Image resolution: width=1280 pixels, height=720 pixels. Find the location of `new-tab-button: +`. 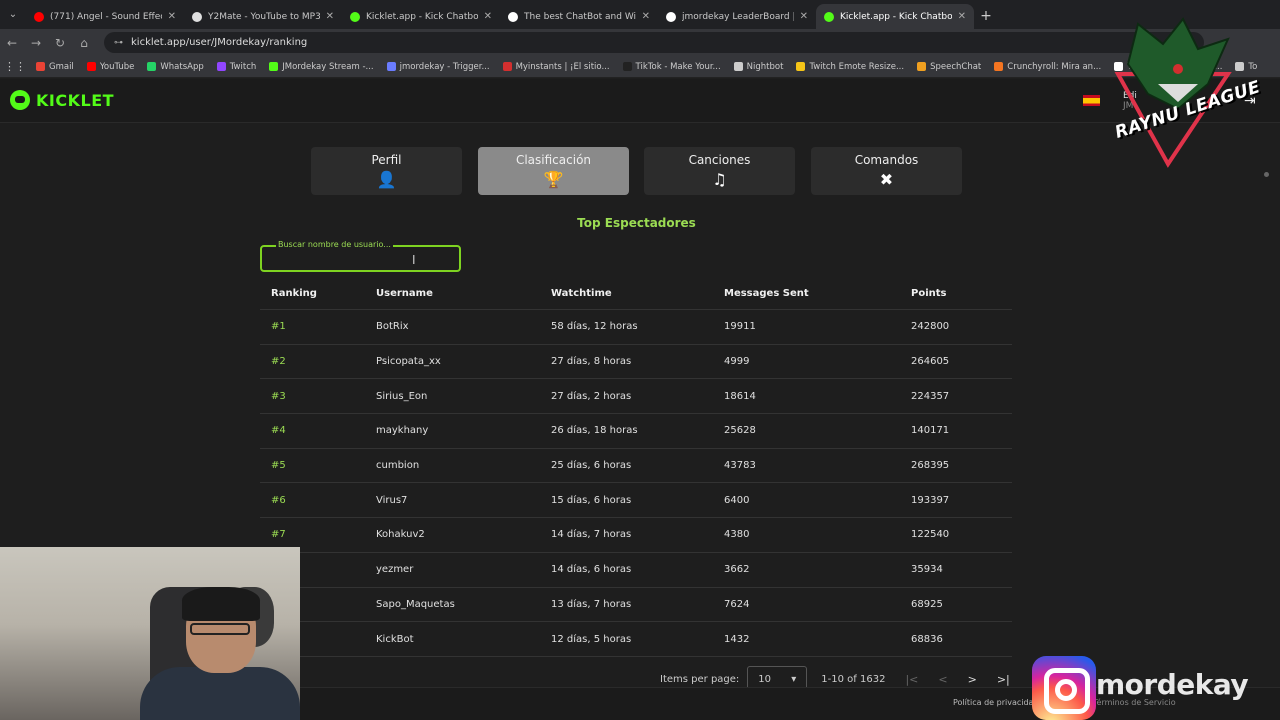

new-tab-button: + is located at coordinates (986, 16).